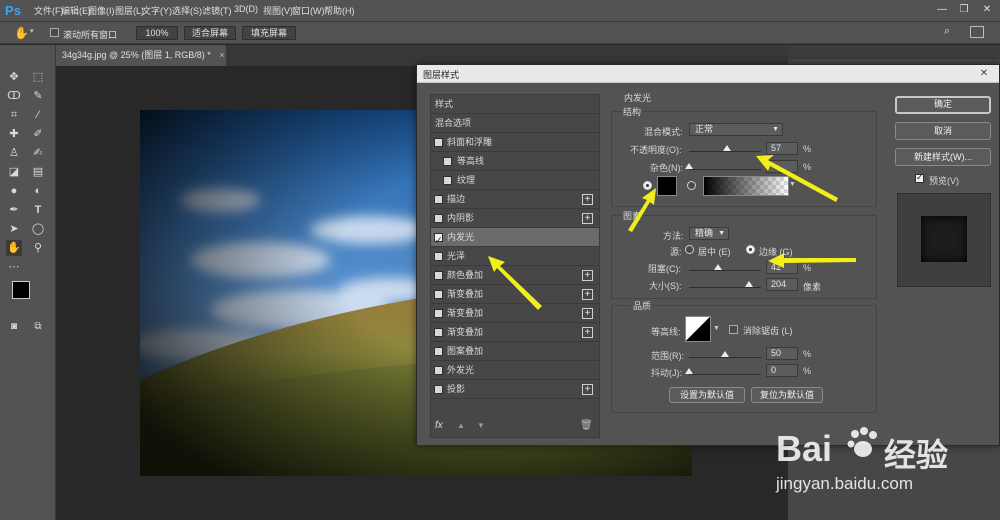 The height and width of the screenshot is (520, 1000). I want to click on preview-checkbox: ✓, so click(919, 177).